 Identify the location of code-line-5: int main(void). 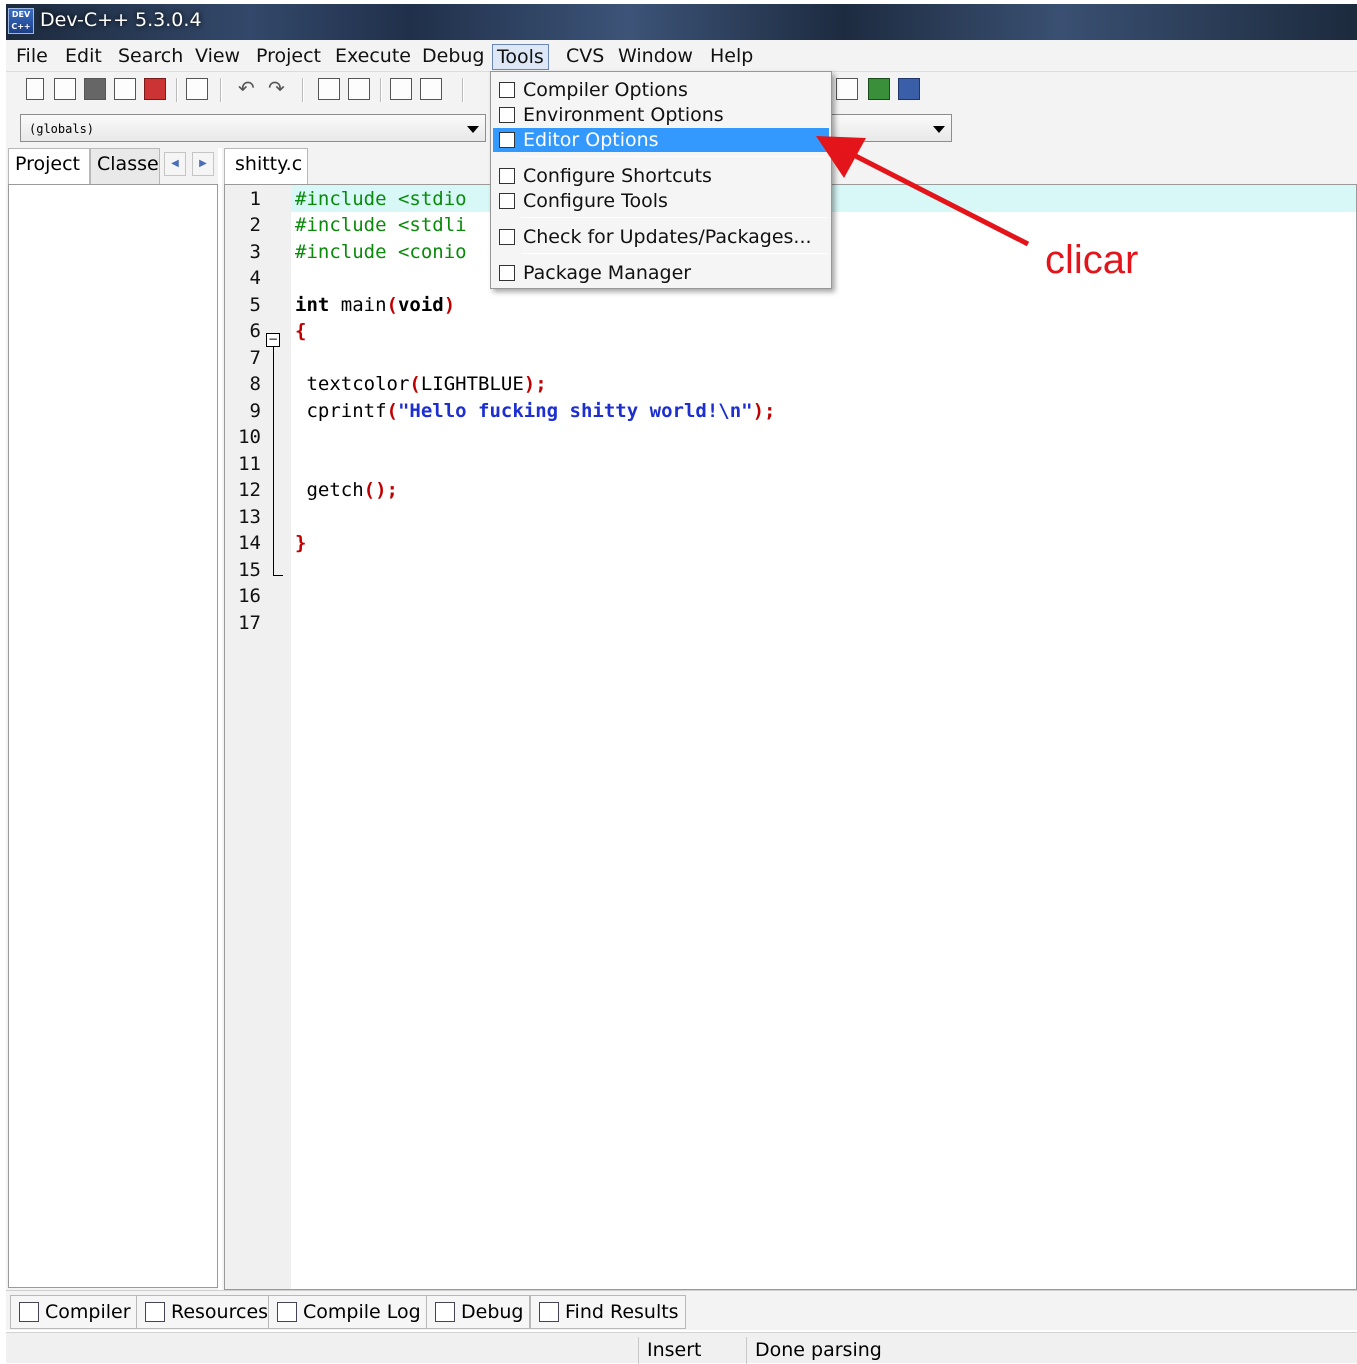
(375, 305).